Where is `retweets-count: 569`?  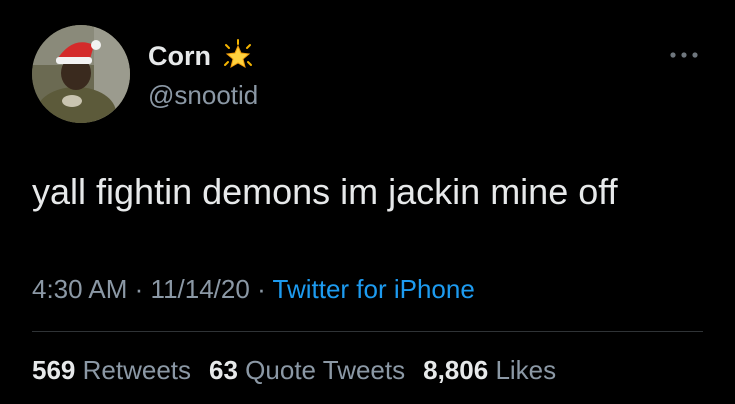 retweets-count: 569 is located at coordinates (54, 370).